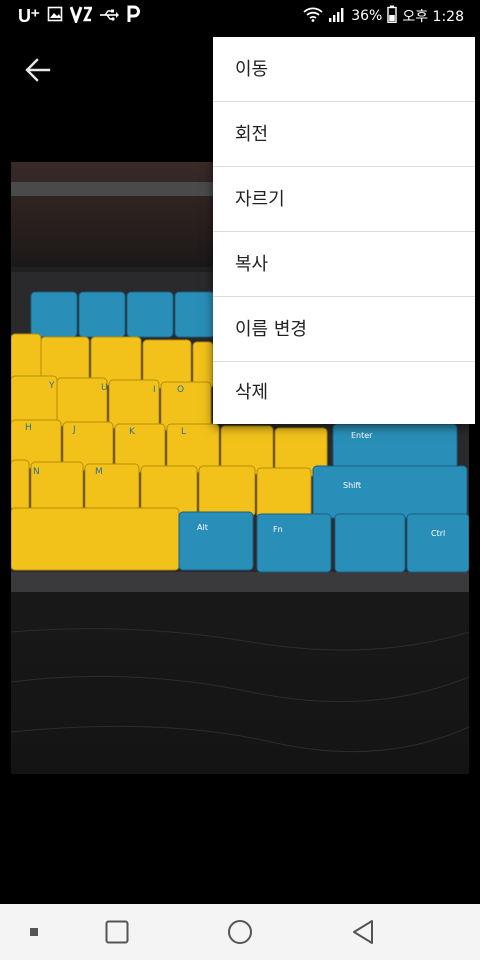  What do you see at coordinates (438, 533) in the screenshot?
I see `svg-text: Ctrl` at bounding box center [438, 533].